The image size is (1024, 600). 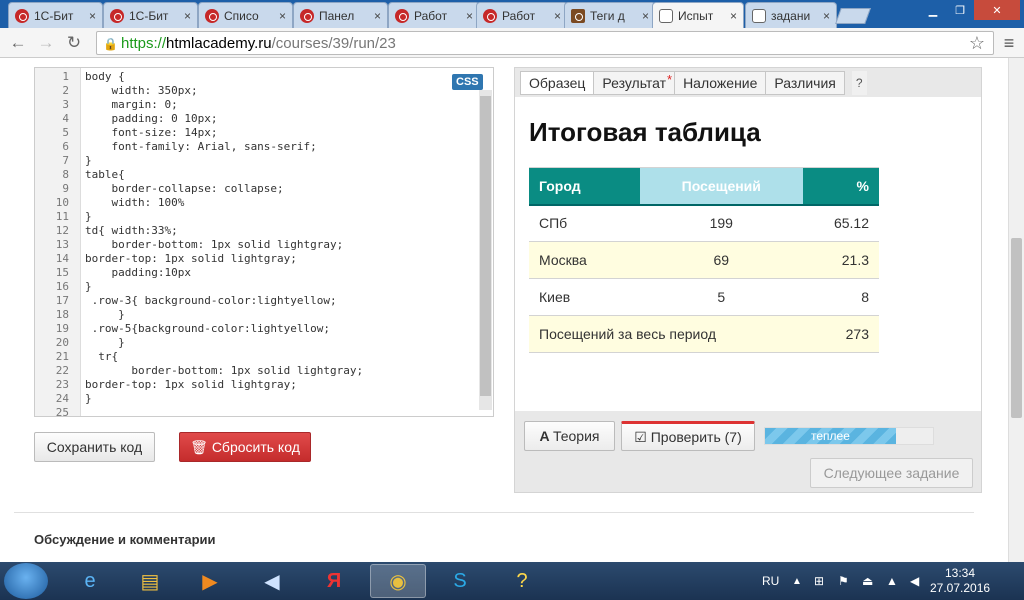 I want to click on table-cell: Москва, so click(x=584, y=260).